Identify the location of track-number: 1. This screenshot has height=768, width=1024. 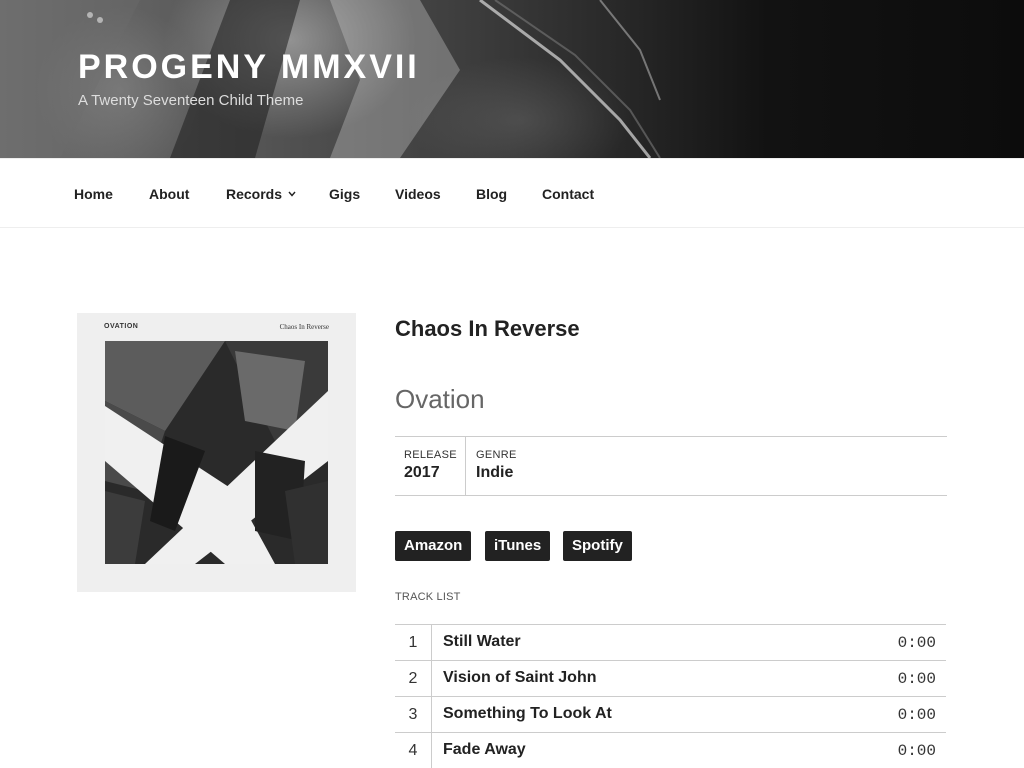
(413, 642).